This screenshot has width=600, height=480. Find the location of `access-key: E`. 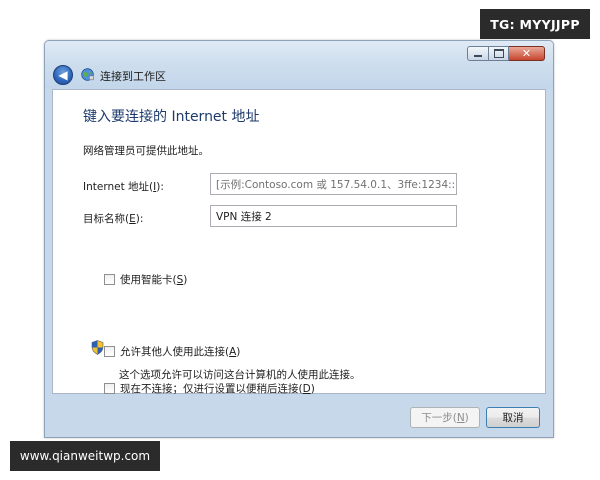

access-key: E is located at coordinates (132, 219).